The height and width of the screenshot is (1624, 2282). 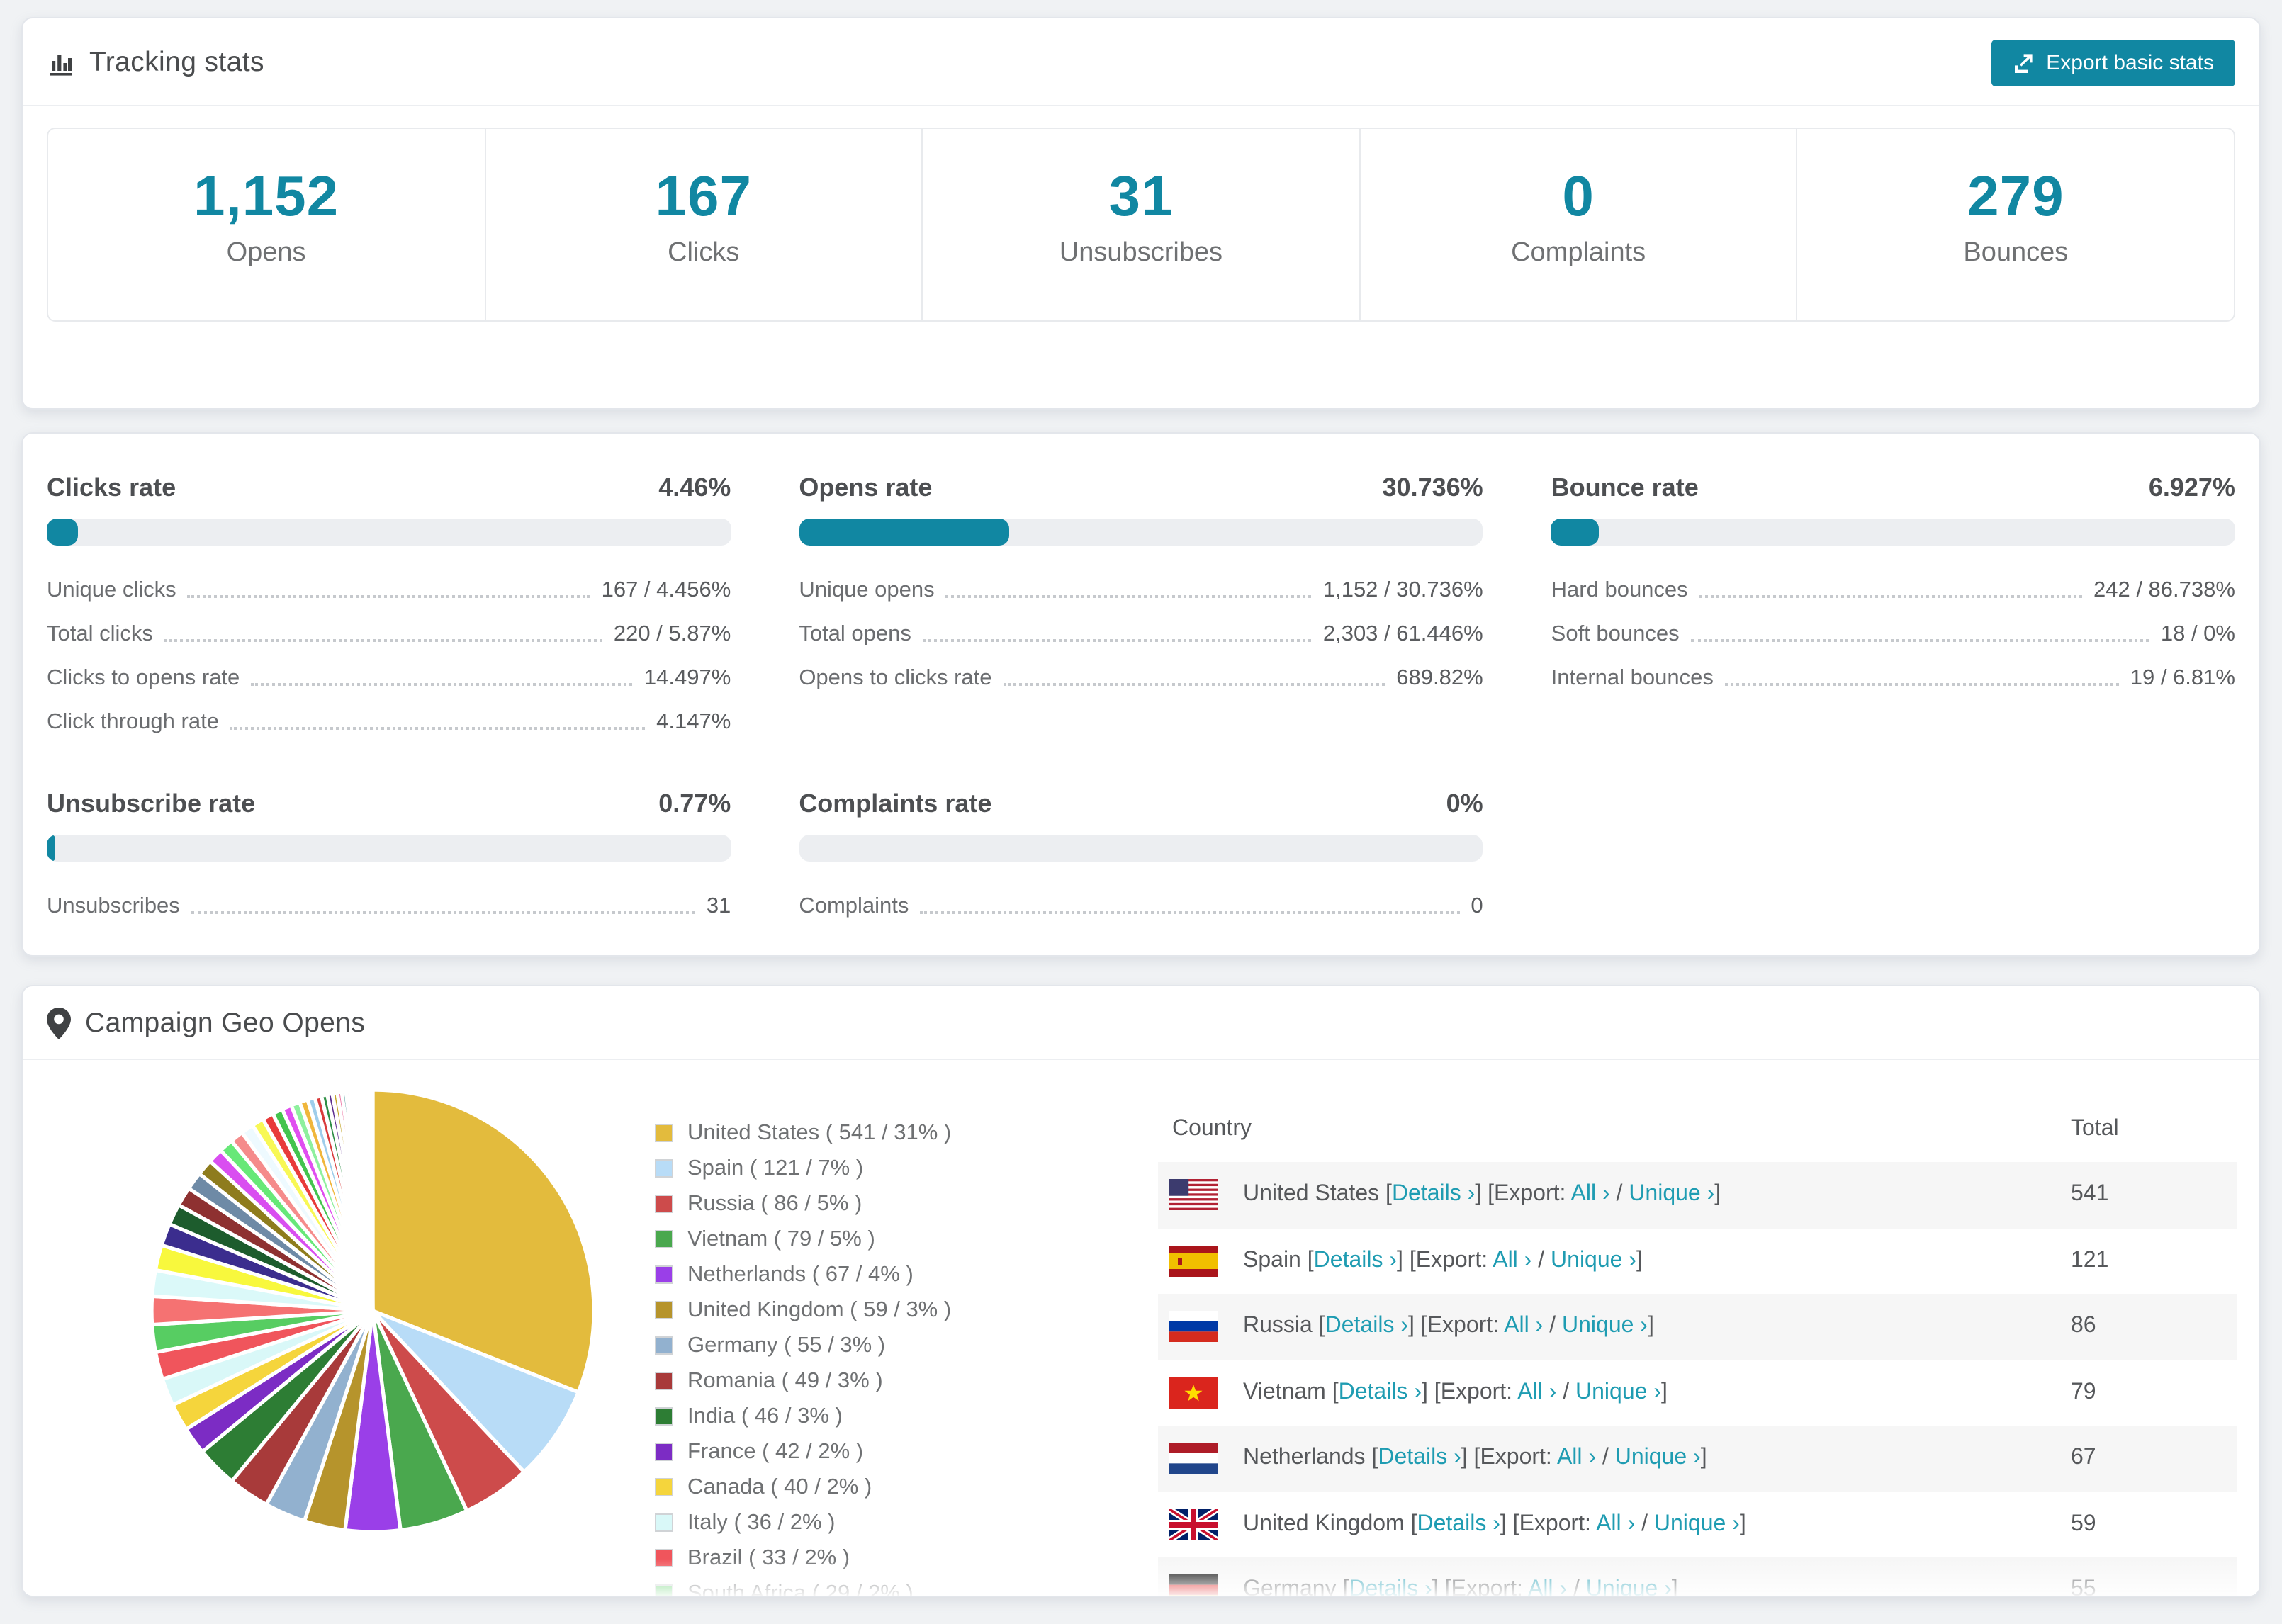 What do you see at coordinates (226, 1024) in the screenshot?
I see `geo-section-title: Campaign Geo Opens` at bounding box center [226, 1024].